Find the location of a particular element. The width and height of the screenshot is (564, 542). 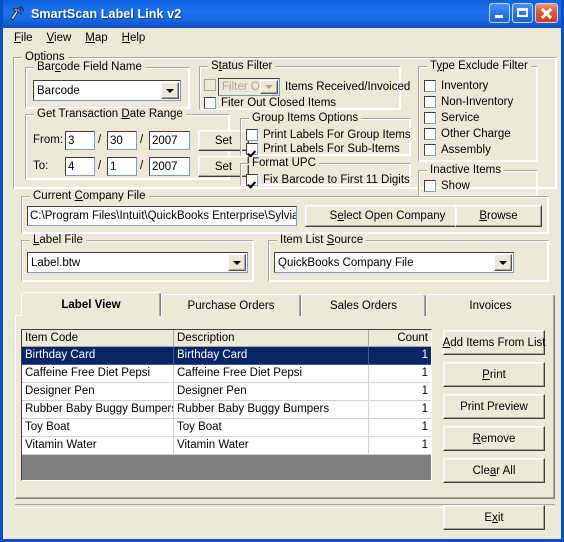

print-sub-items-checkbox: Print Labels For Sub-Items is located at coordinates (323, 149).